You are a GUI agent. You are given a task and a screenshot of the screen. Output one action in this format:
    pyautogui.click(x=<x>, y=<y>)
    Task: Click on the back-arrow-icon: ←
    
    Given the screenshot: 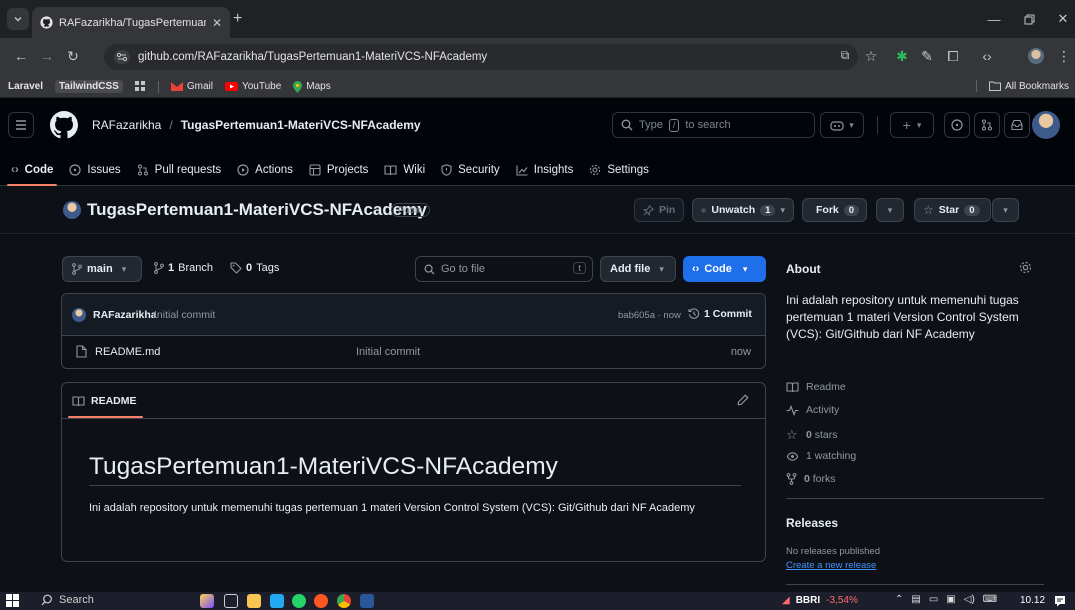 What is the action you would take?
    pyautogui.click(x=21, y=56)
    